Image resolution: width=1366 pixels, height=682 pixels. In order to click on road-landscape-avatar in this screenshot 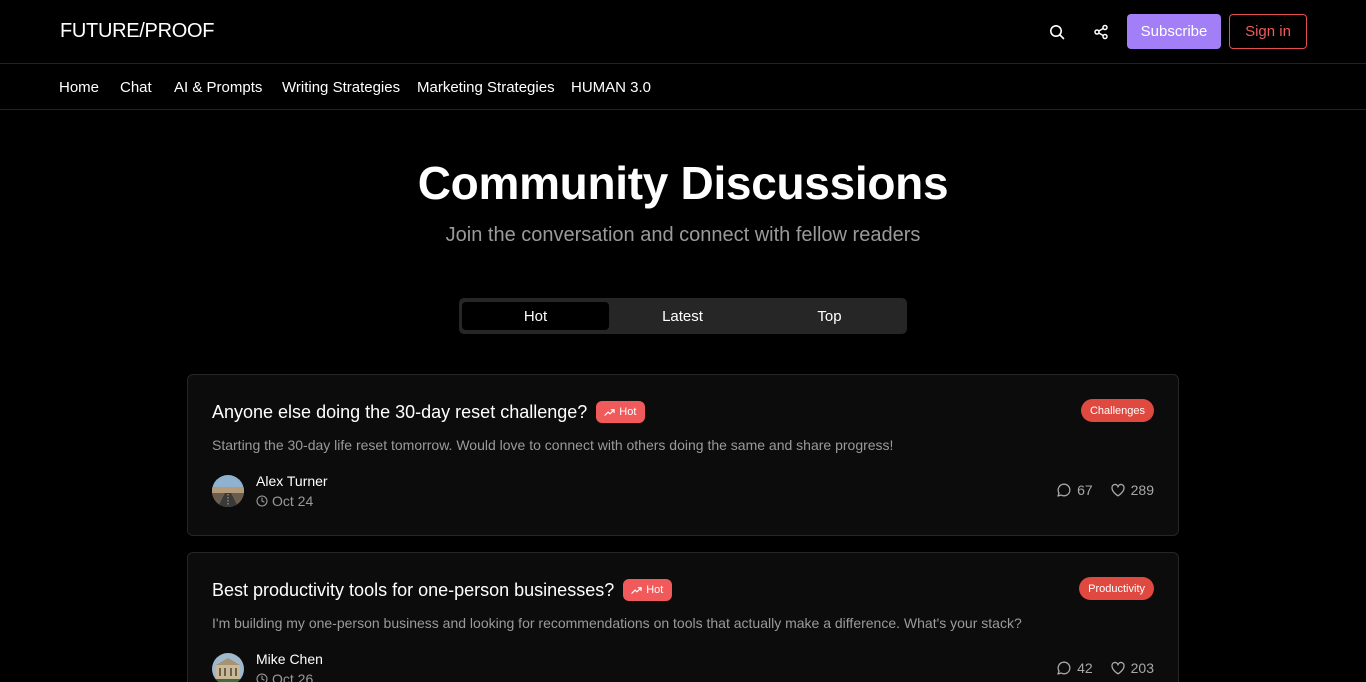, I will do `click(228, 491)`.